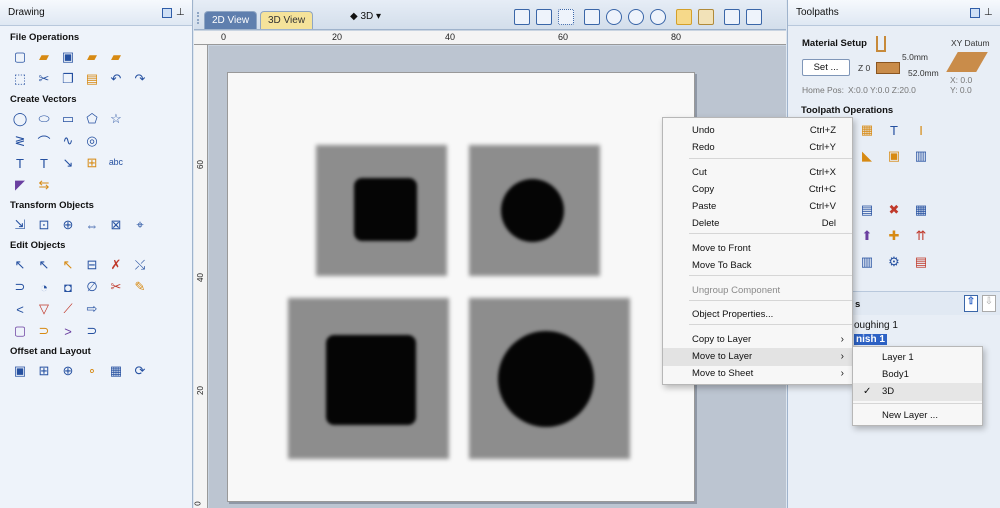 The height and width of the screenshot is (508, 1000). What do you see at coordinates (757, 131) in the screenshot?
I see `menu-item-undo: Undo Ctrl+Z` at bounding box center [757, 131].